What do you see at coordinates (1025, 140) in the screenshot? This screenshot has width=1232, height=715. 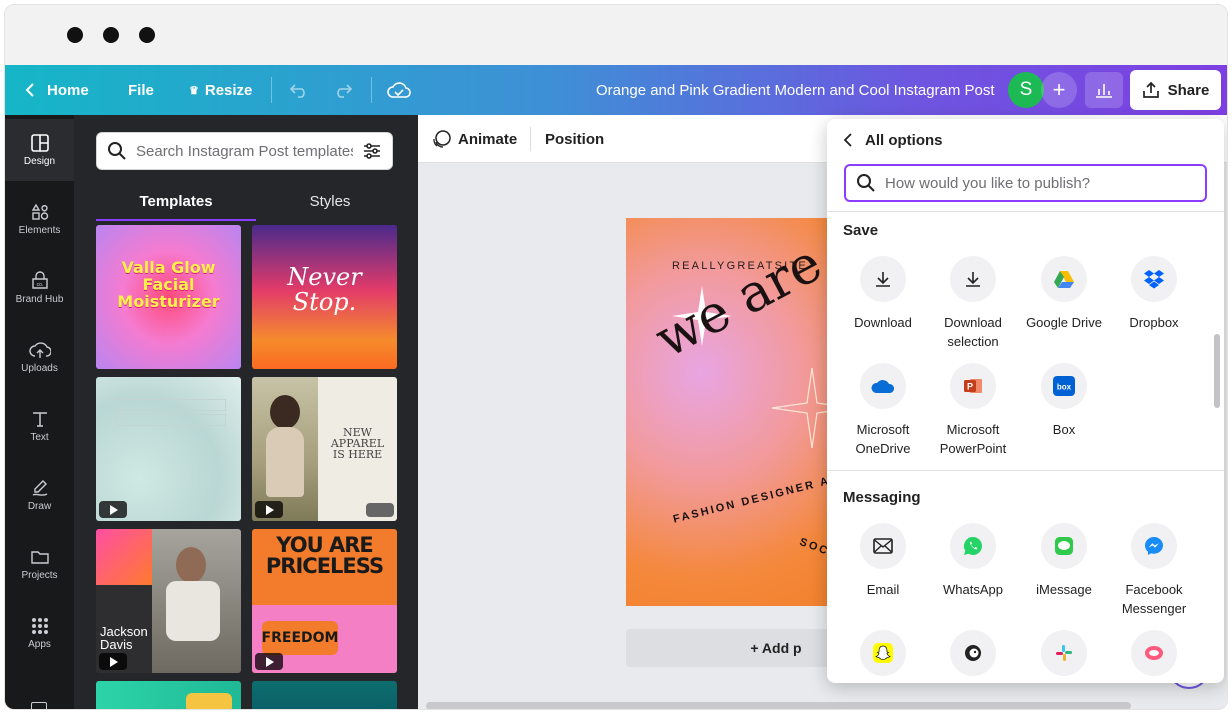 I see `all-options-back-button: All options` at bounding box center [1025, 140].